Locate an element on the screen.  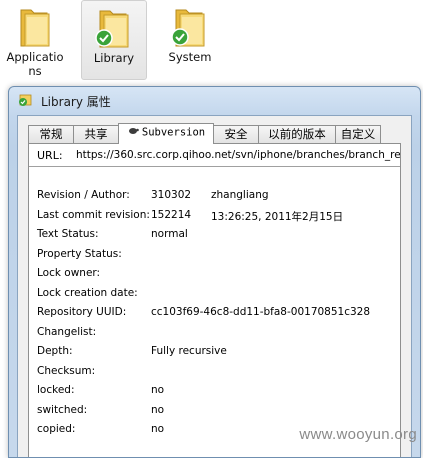
tab-subversion-label: Subversion is located at coordinates (173, 132).